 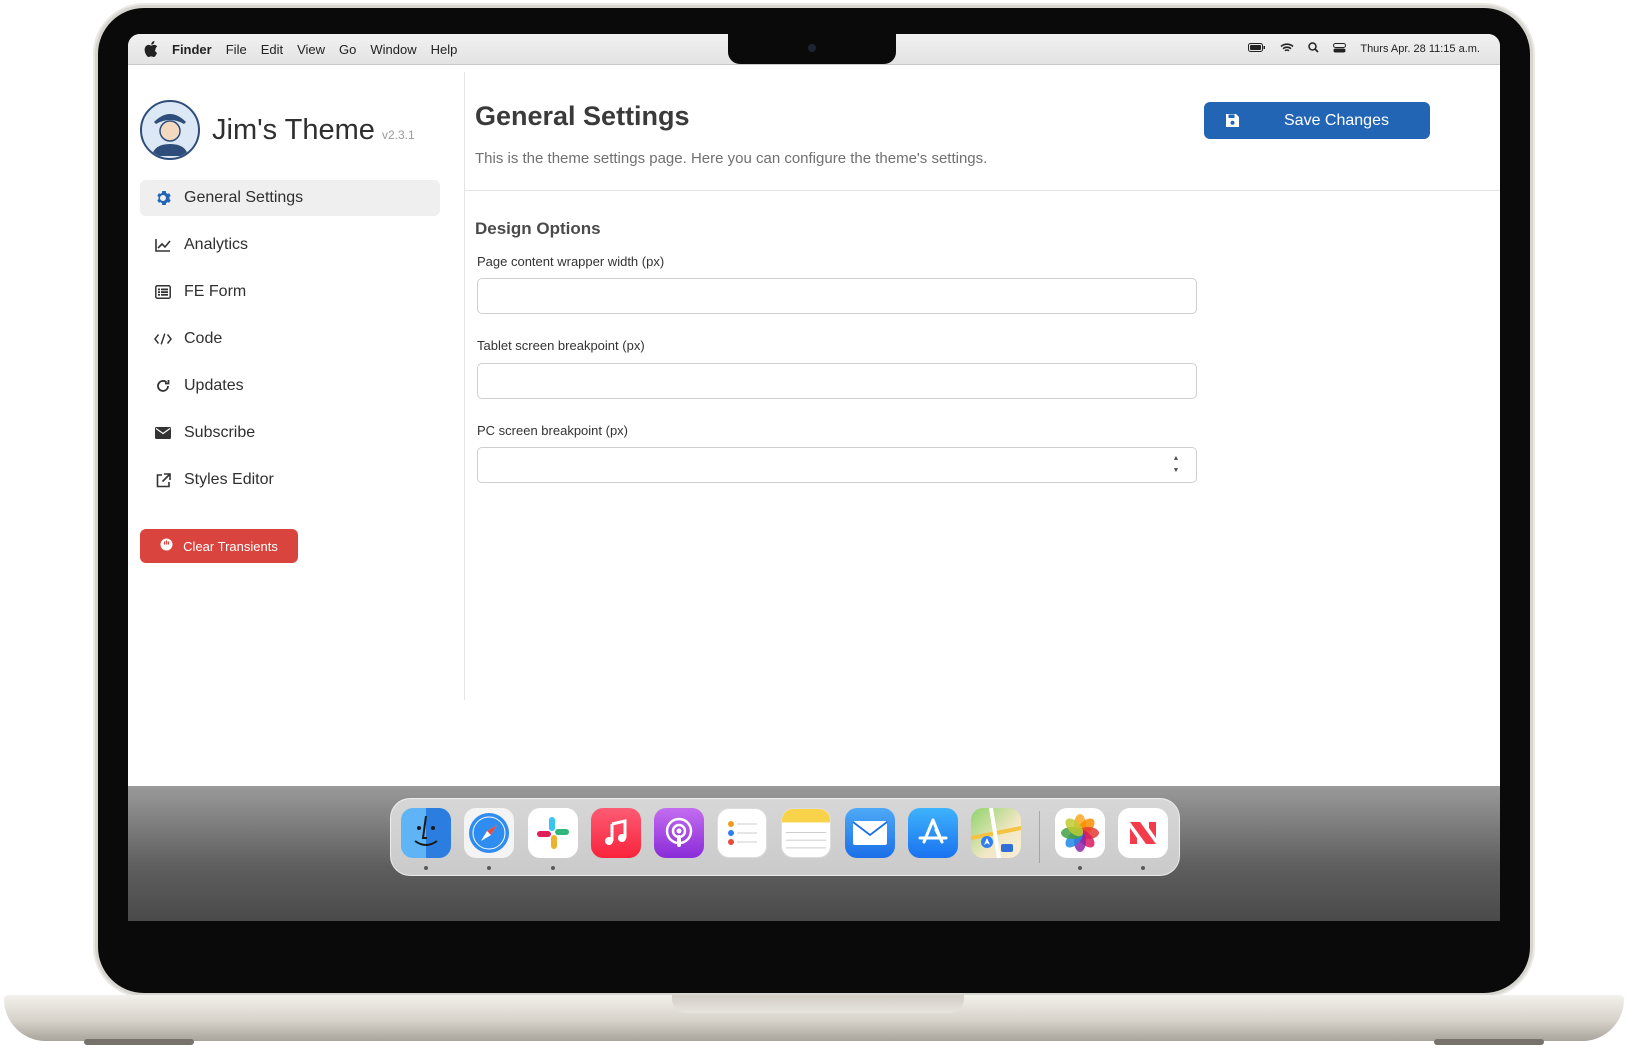 I want to click on number-stepper: ▲ ▼, so click(x=1176, y=465).